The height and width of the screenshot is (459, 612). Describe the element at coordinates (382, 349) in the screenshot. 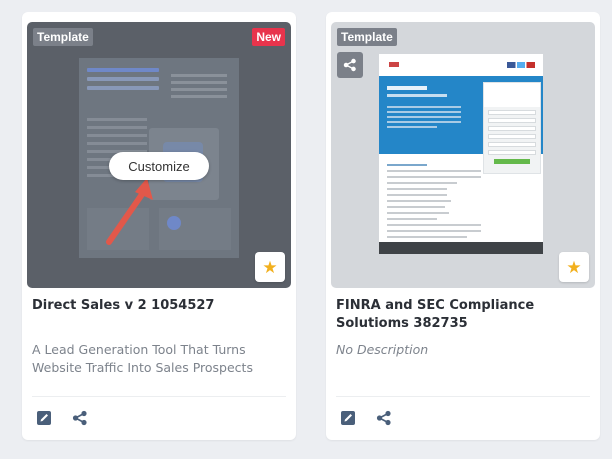

I see `template-description: No Description` at that location.